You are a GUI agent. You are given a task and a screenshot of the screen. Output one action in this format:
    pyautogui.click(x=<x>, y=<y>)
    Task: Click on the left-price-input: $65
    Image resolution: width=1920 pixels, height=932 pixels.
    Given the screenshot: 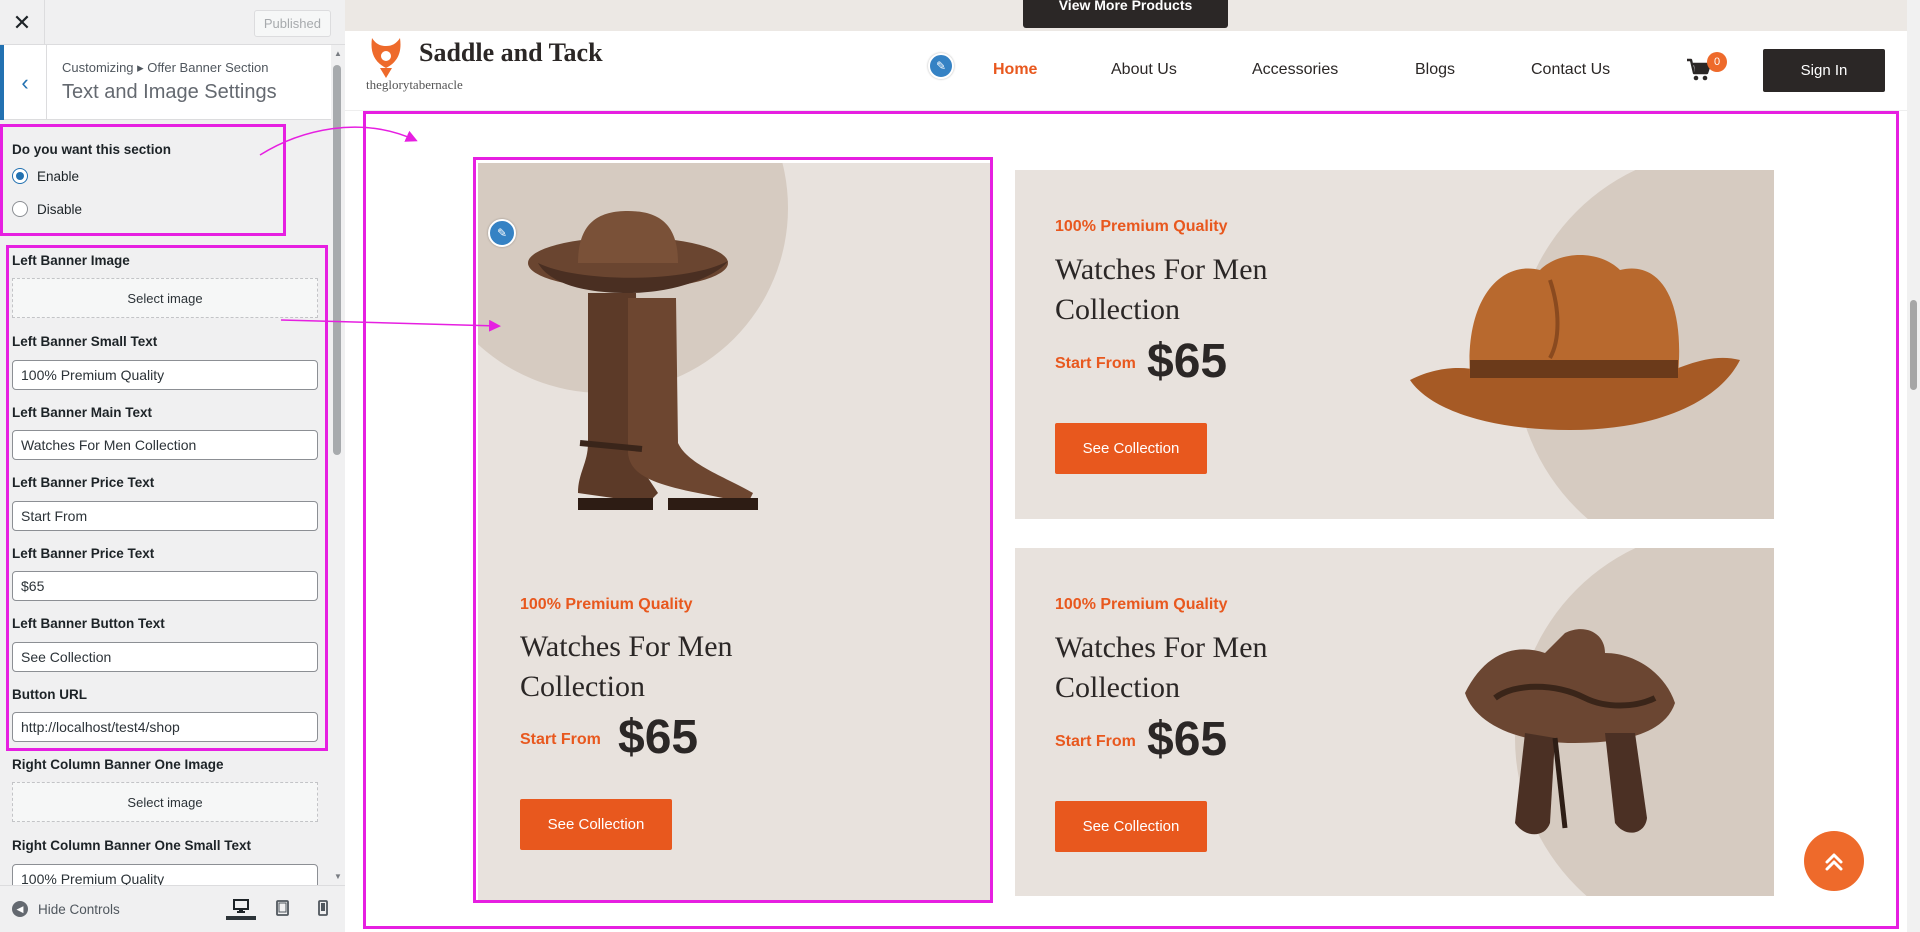 What is the action you would take?
    pyautogui.click(x=165, y=586)
    